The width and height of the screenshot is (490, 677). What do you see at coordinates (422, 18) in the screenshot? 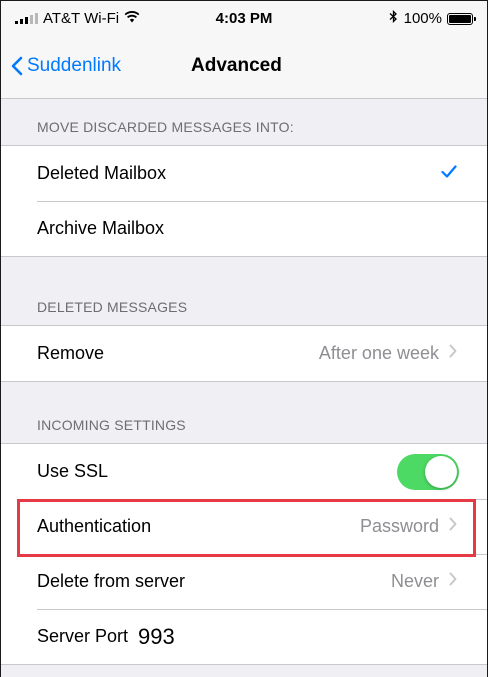
I see `battery-percent: 100%` at bounding box center [422, 18].